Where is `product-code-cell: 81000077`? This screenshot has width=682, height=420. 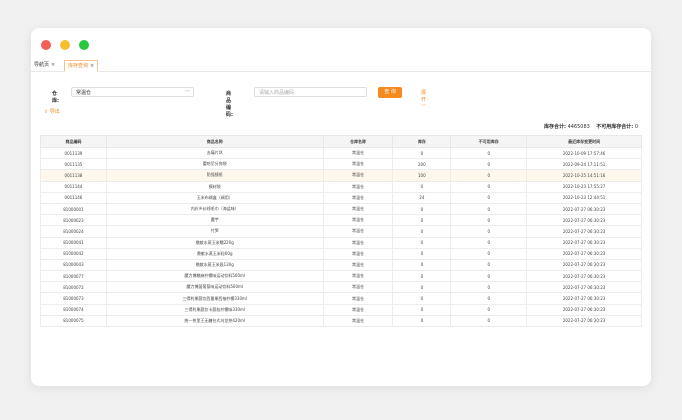
product-code-cell: 81000077 is located at coordinates (73, 276).